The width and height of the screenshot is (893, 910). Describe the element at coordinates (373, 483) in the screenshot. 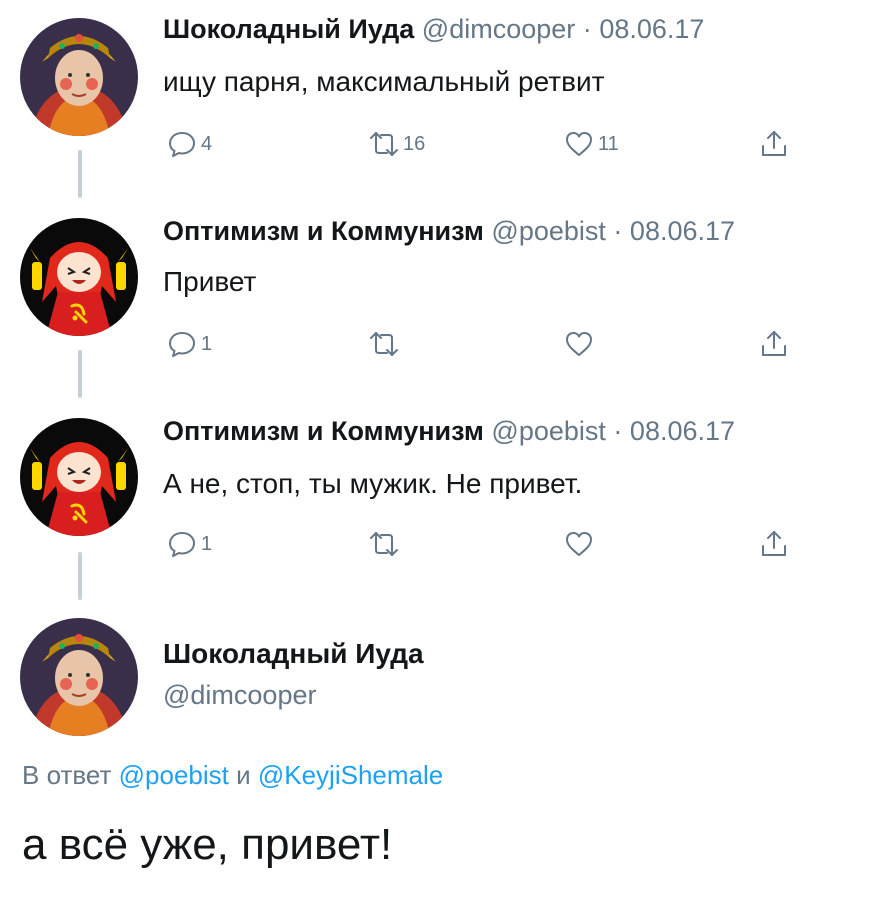

I see `tweet-text: А не, стоп, ты мужик. Не привет.` at that location.